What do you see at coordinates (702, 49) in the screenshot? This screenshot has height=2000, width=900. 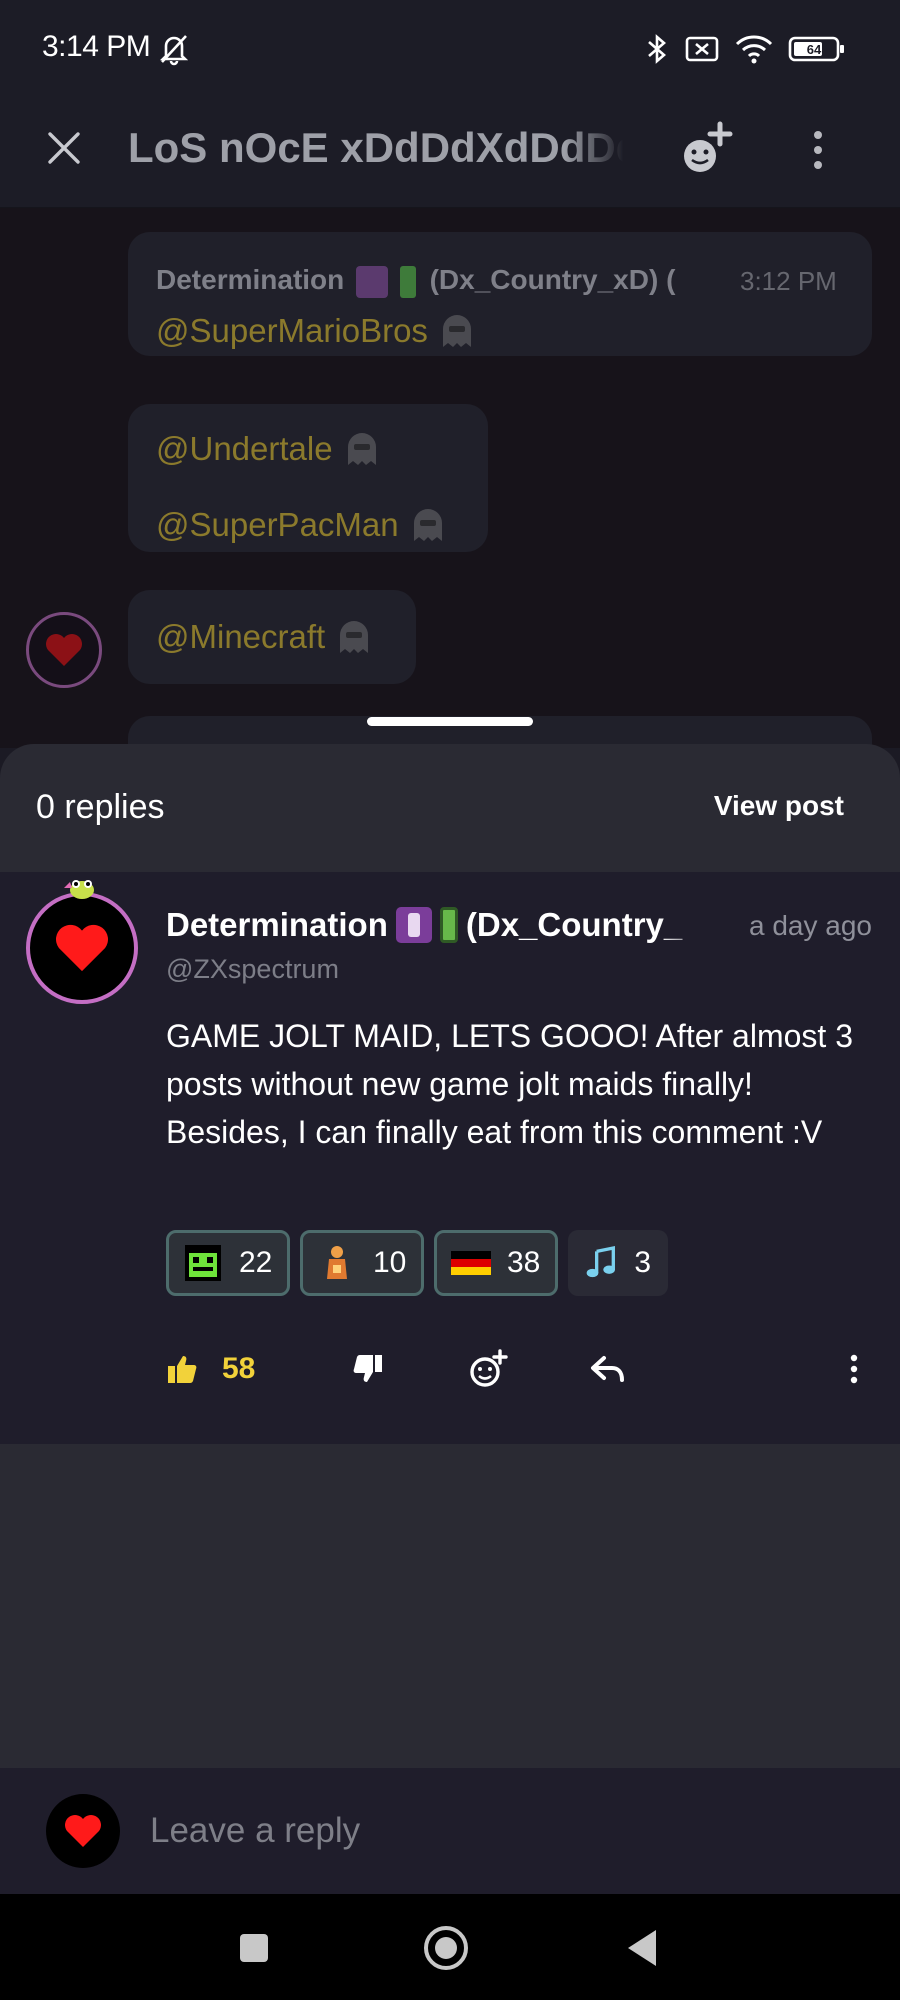 I see `no-sim-icon` at bounding box center [702, 49].